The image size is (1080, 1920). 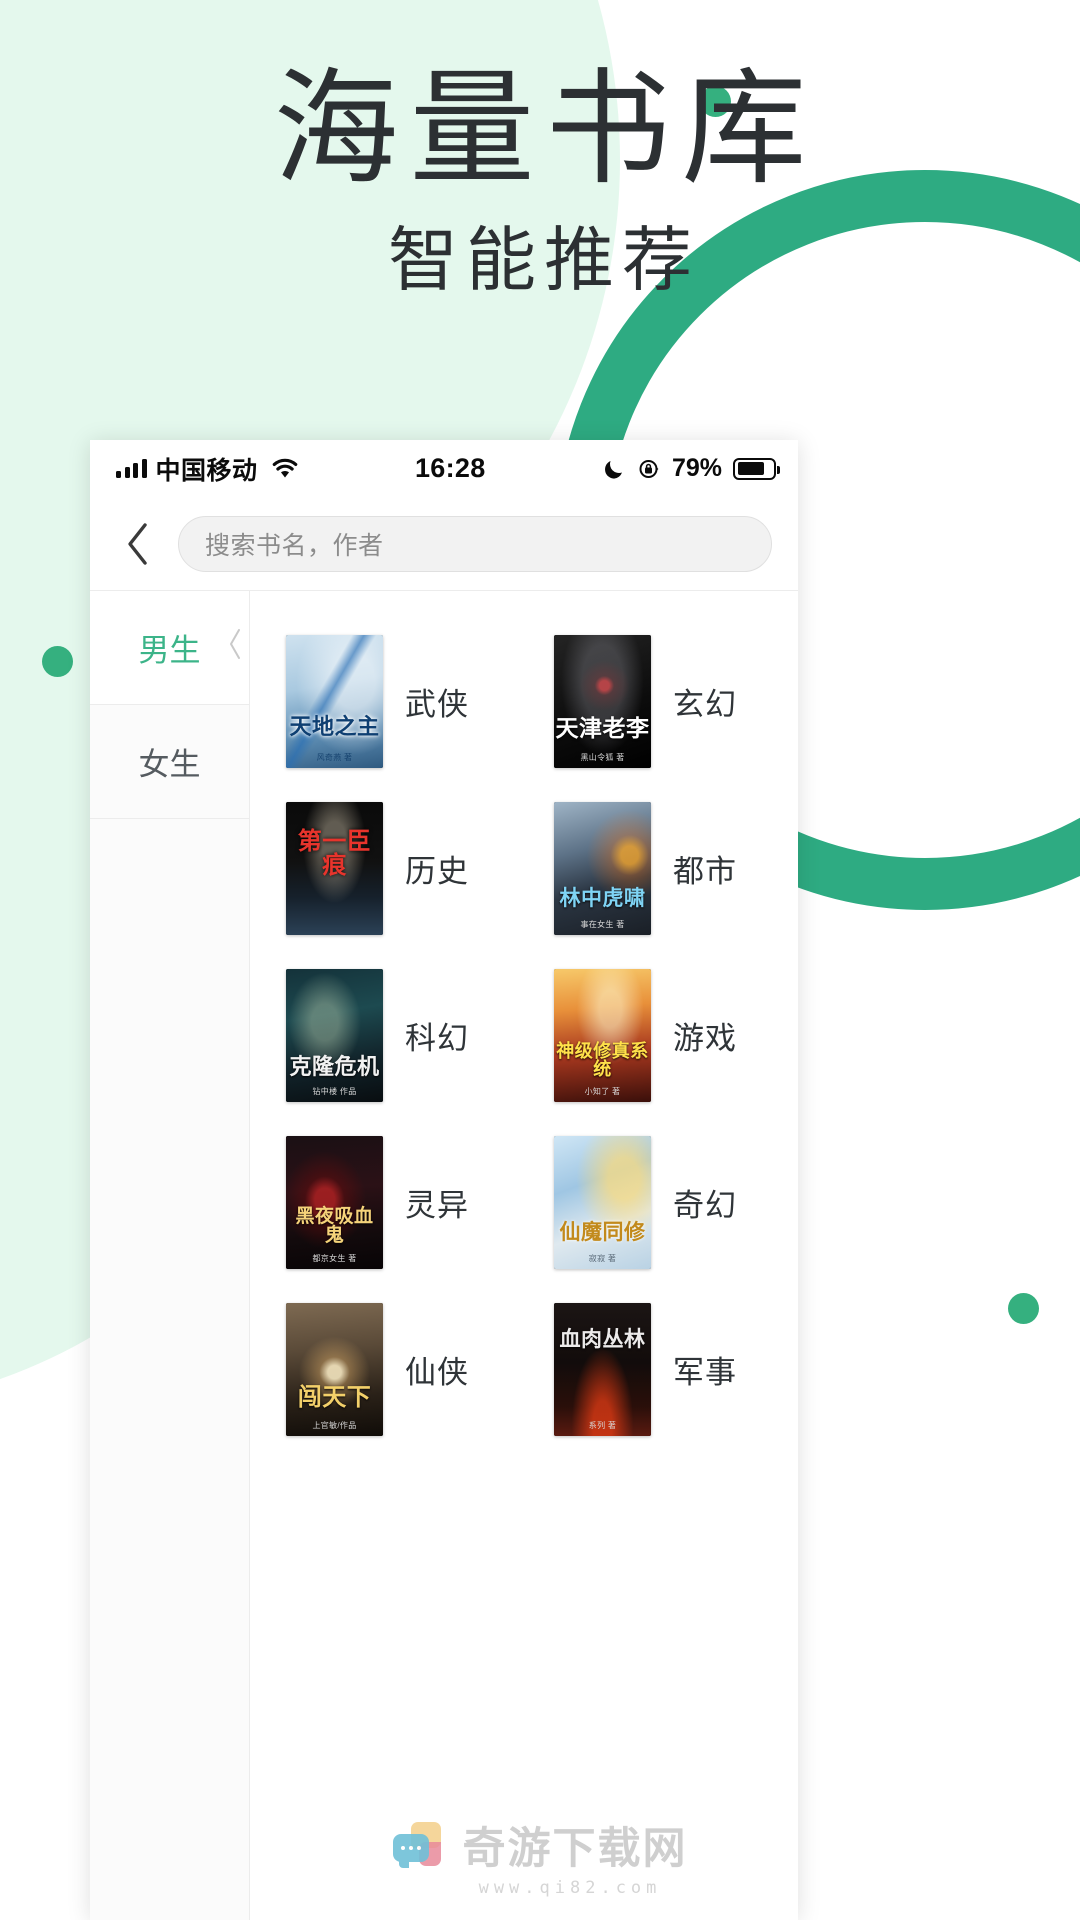 I want to click on book-cover-author: 都京女生 著, so click(x=334, y=1258).